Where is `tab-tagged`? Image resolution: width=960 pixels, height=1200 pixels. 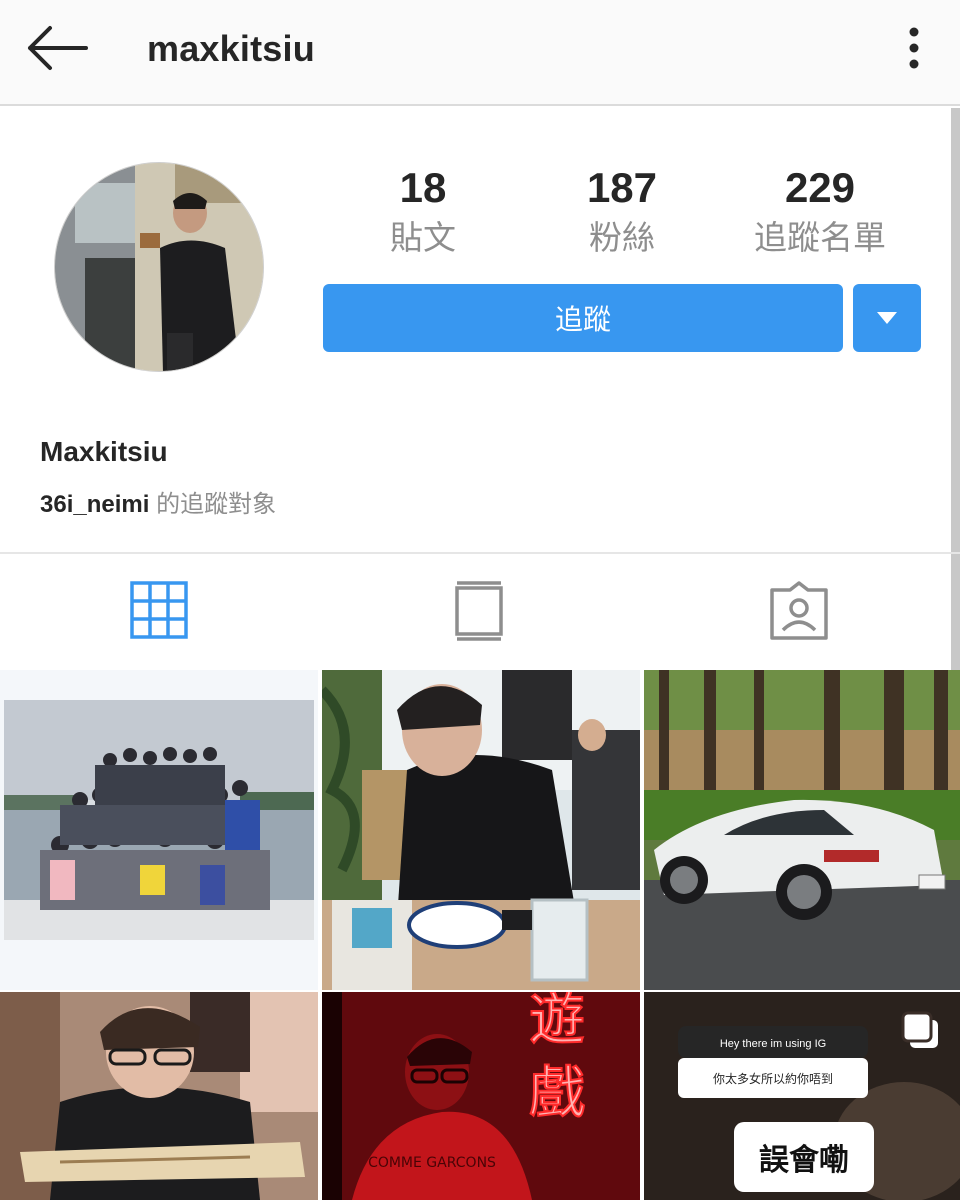 tab-tagged is located at coordinates (800, 612).